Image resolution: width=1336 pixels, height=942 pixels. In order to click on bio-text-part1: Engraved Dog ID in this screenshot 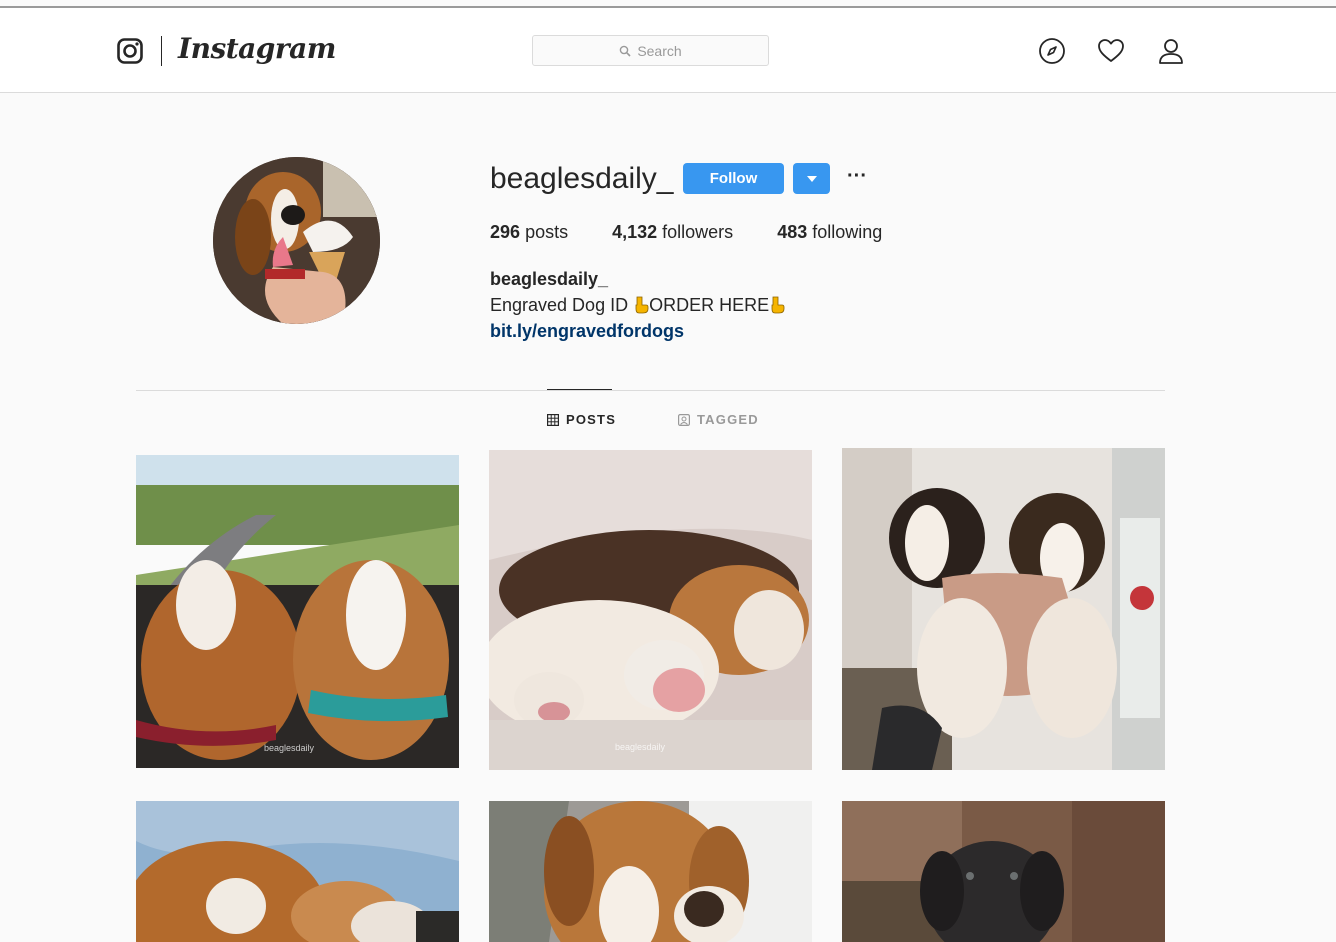, I will do `click(562, 305)`.